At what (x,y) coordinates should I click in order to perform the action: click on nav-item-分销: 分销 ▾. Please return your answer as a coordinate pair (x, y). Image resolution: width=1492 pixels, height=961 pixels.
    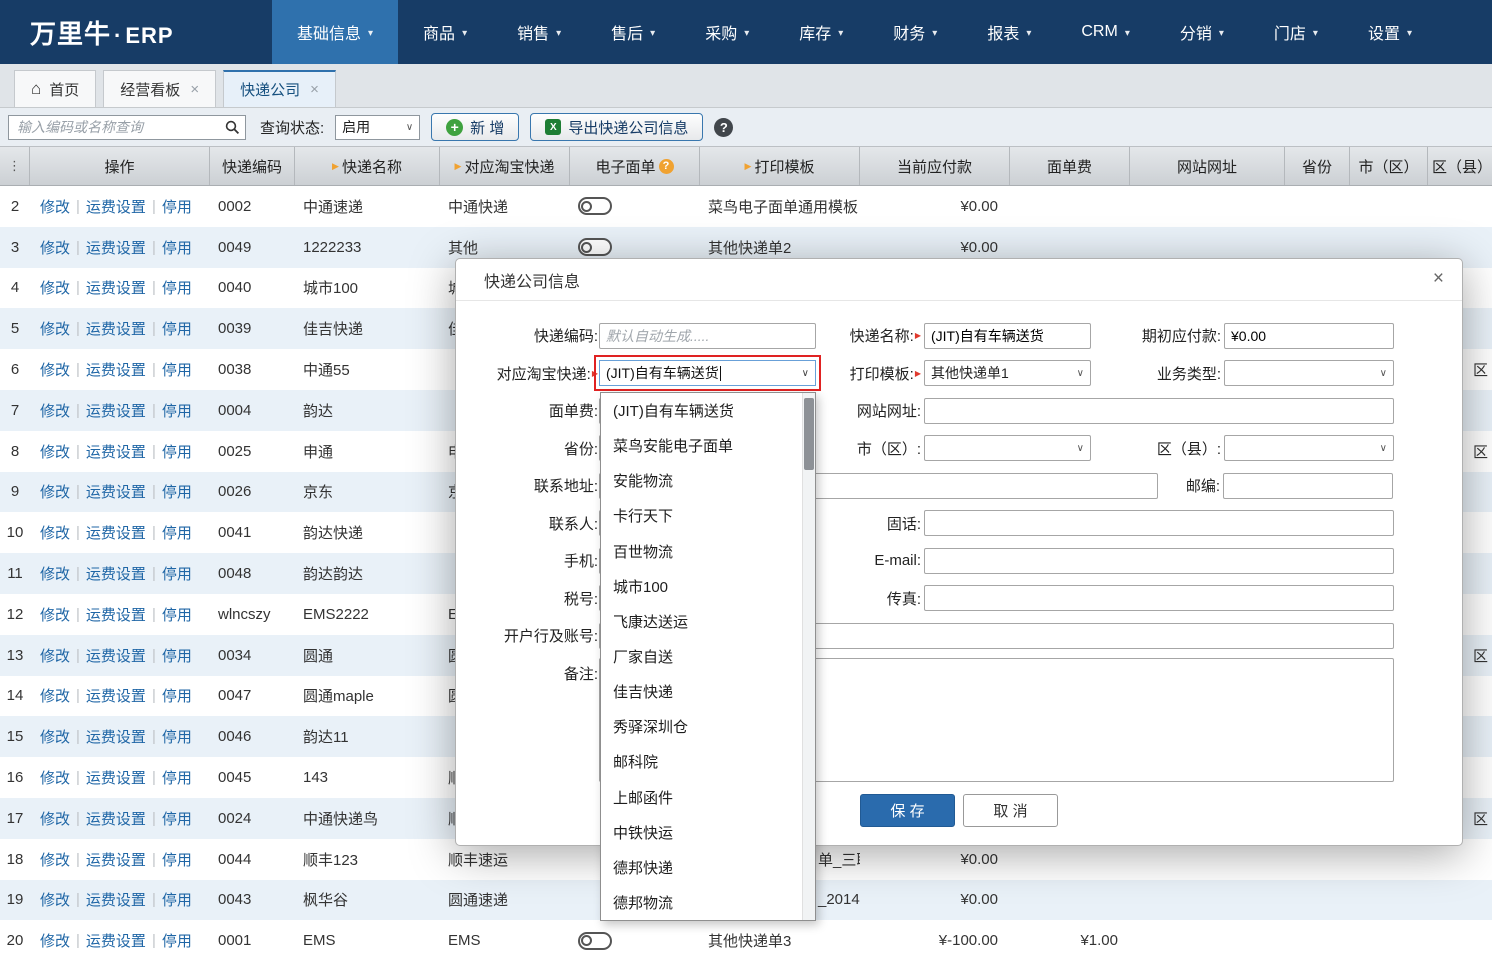
    Looking at the image, I should click on (1202, 32).